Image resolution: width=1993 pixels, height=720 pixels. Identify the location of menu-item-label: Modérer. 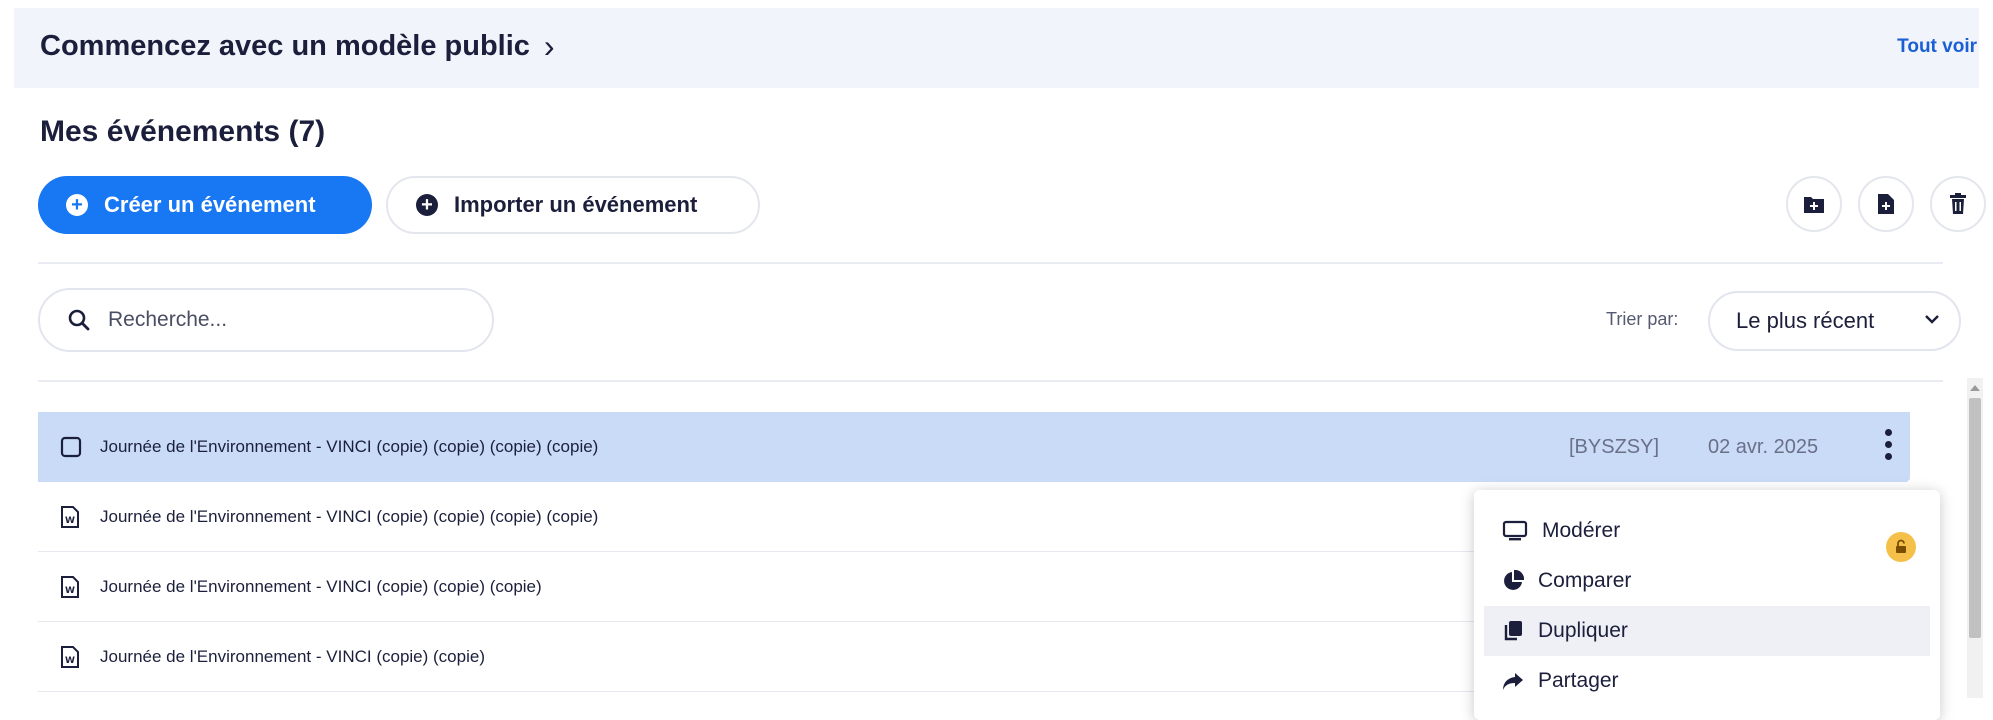
(1581, 530).